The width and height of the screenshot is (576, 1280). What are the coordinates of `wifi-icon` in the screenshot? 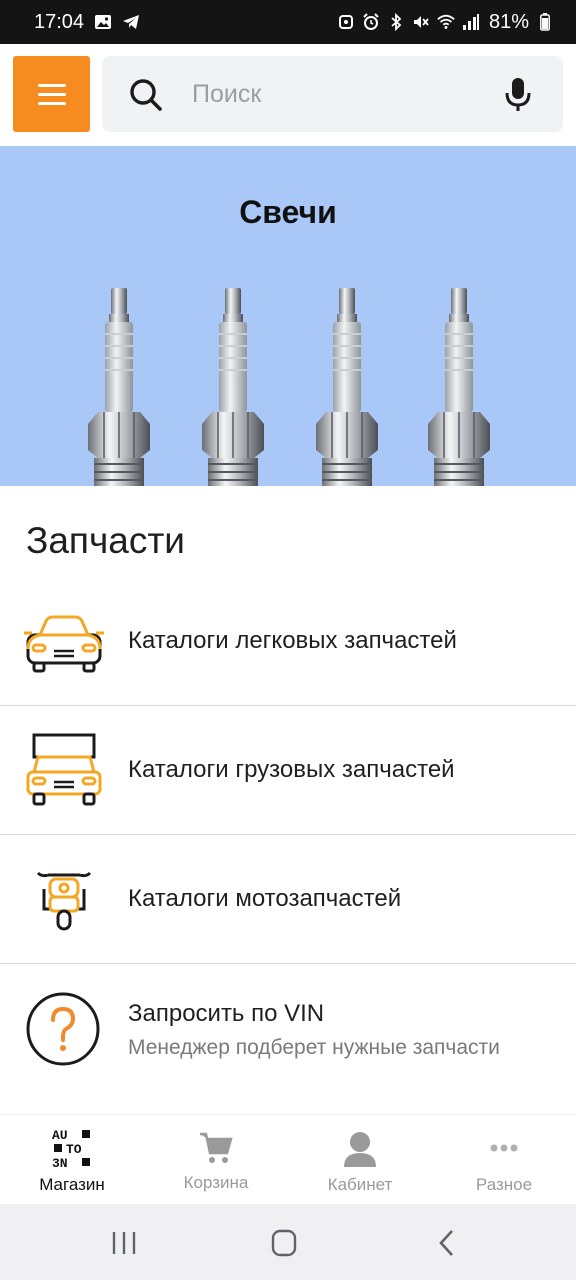 It's located at (446, 22).